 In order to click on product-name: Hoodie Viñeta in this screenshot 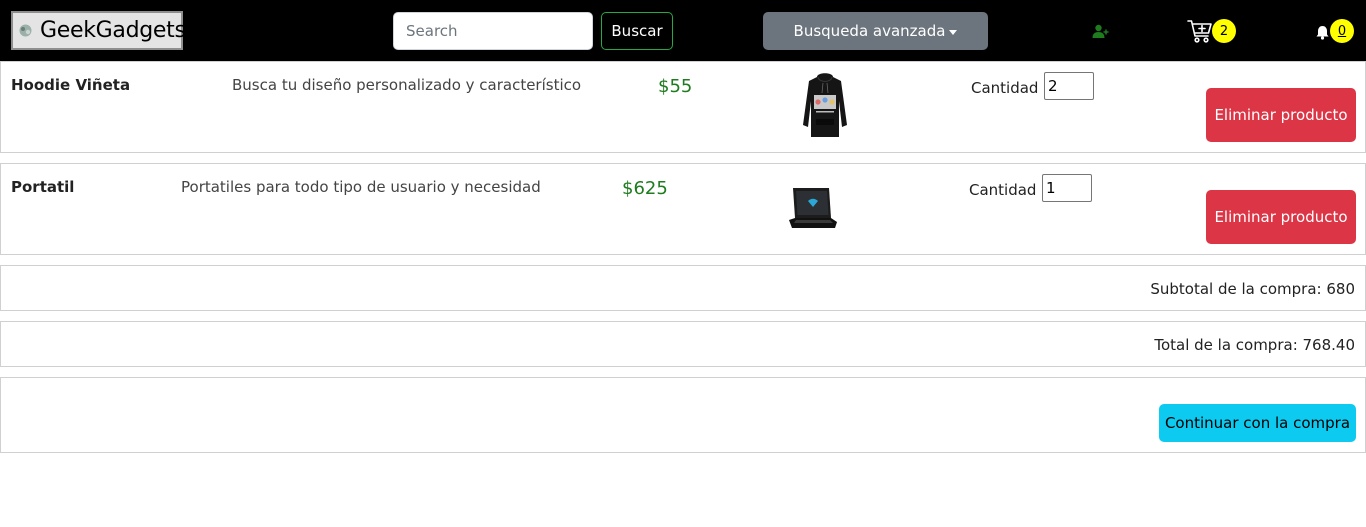, I will do `click(71, 85)`.